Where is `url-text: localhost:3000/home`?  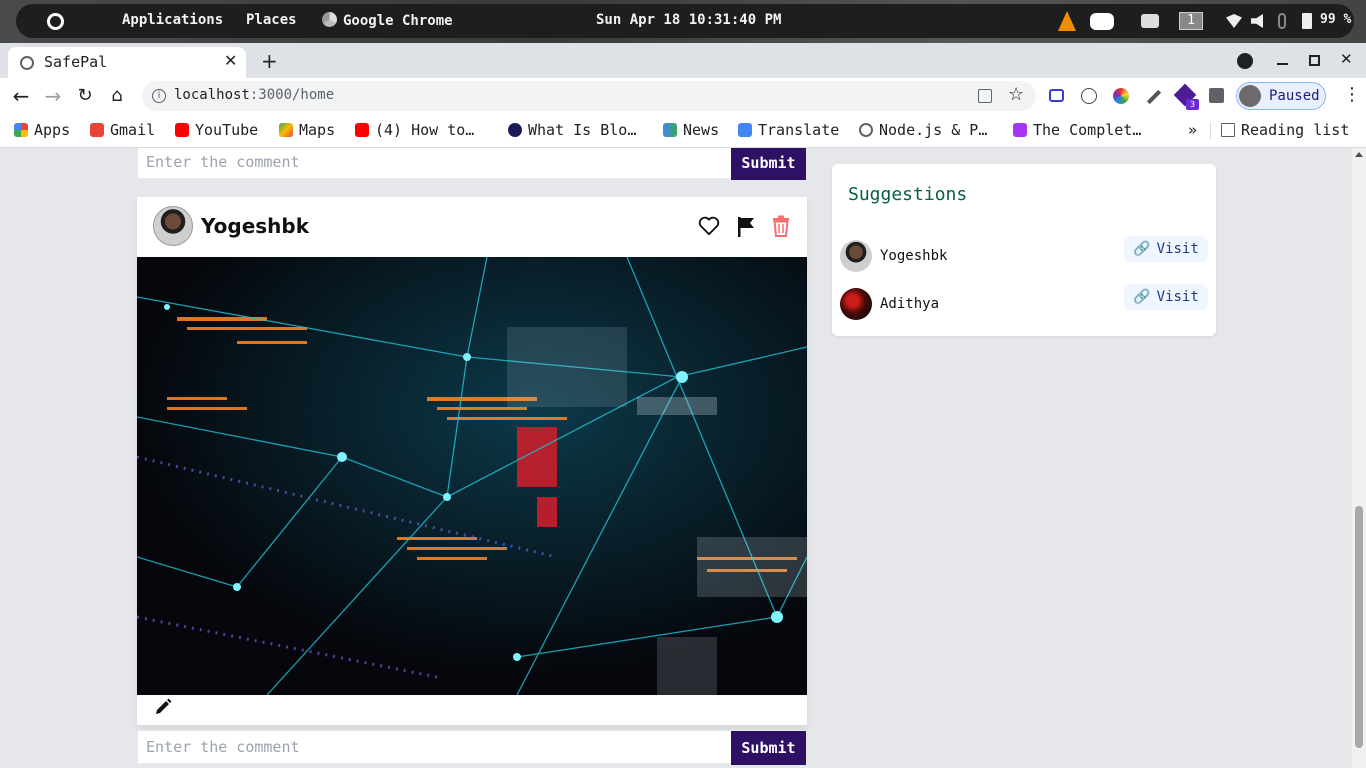
url-text: localhost:3000/home is located at coordinates (254, 95).